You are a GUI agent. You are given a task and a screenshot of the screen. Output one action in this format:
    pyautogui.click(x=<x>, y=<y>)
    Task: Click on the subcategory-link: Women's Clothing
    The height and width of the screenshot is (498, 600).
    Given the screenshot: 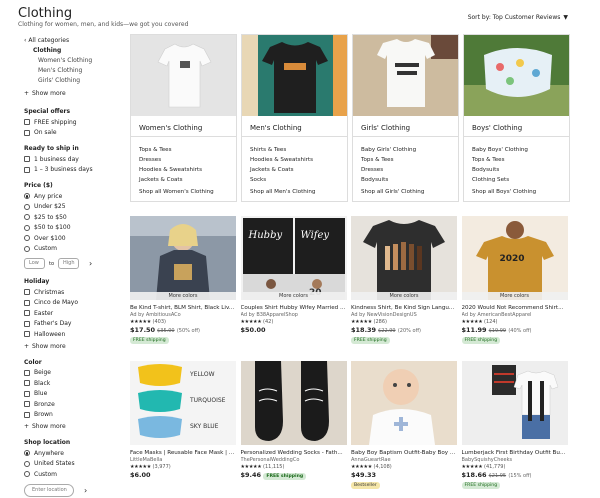 What is the action you would take?
    pyautogui.click(x=69, y=61)
    